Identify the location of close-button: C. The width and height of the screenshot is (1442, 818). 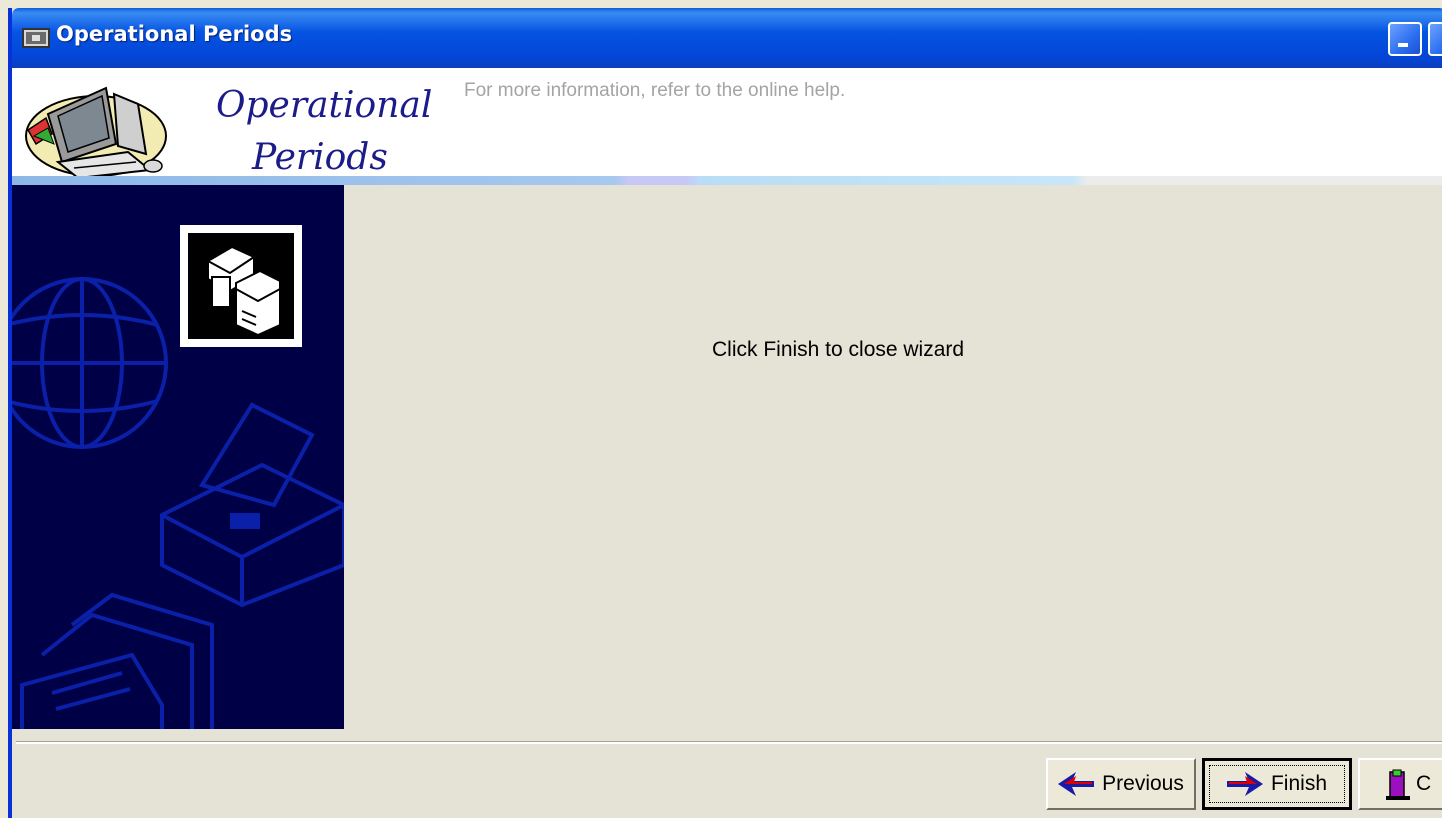
(1400, 784).